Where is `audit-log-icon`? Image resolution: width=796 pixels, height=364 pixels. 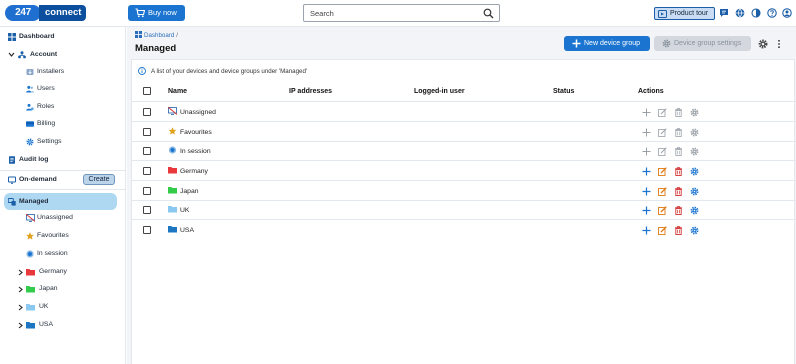 audit-log-icon is located at coordinates (12, 160).